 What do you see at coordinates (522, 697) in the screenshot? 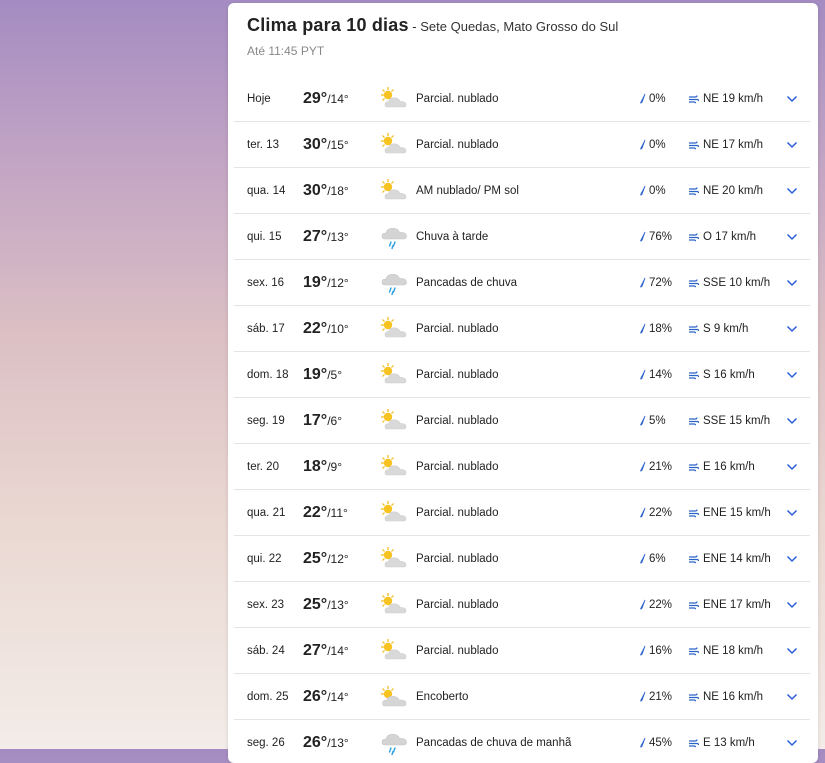
I see `forecast-row: dom. 25 26°/14° Encoberto 21% NE 16 km/h` at bounding box center [522, 697].